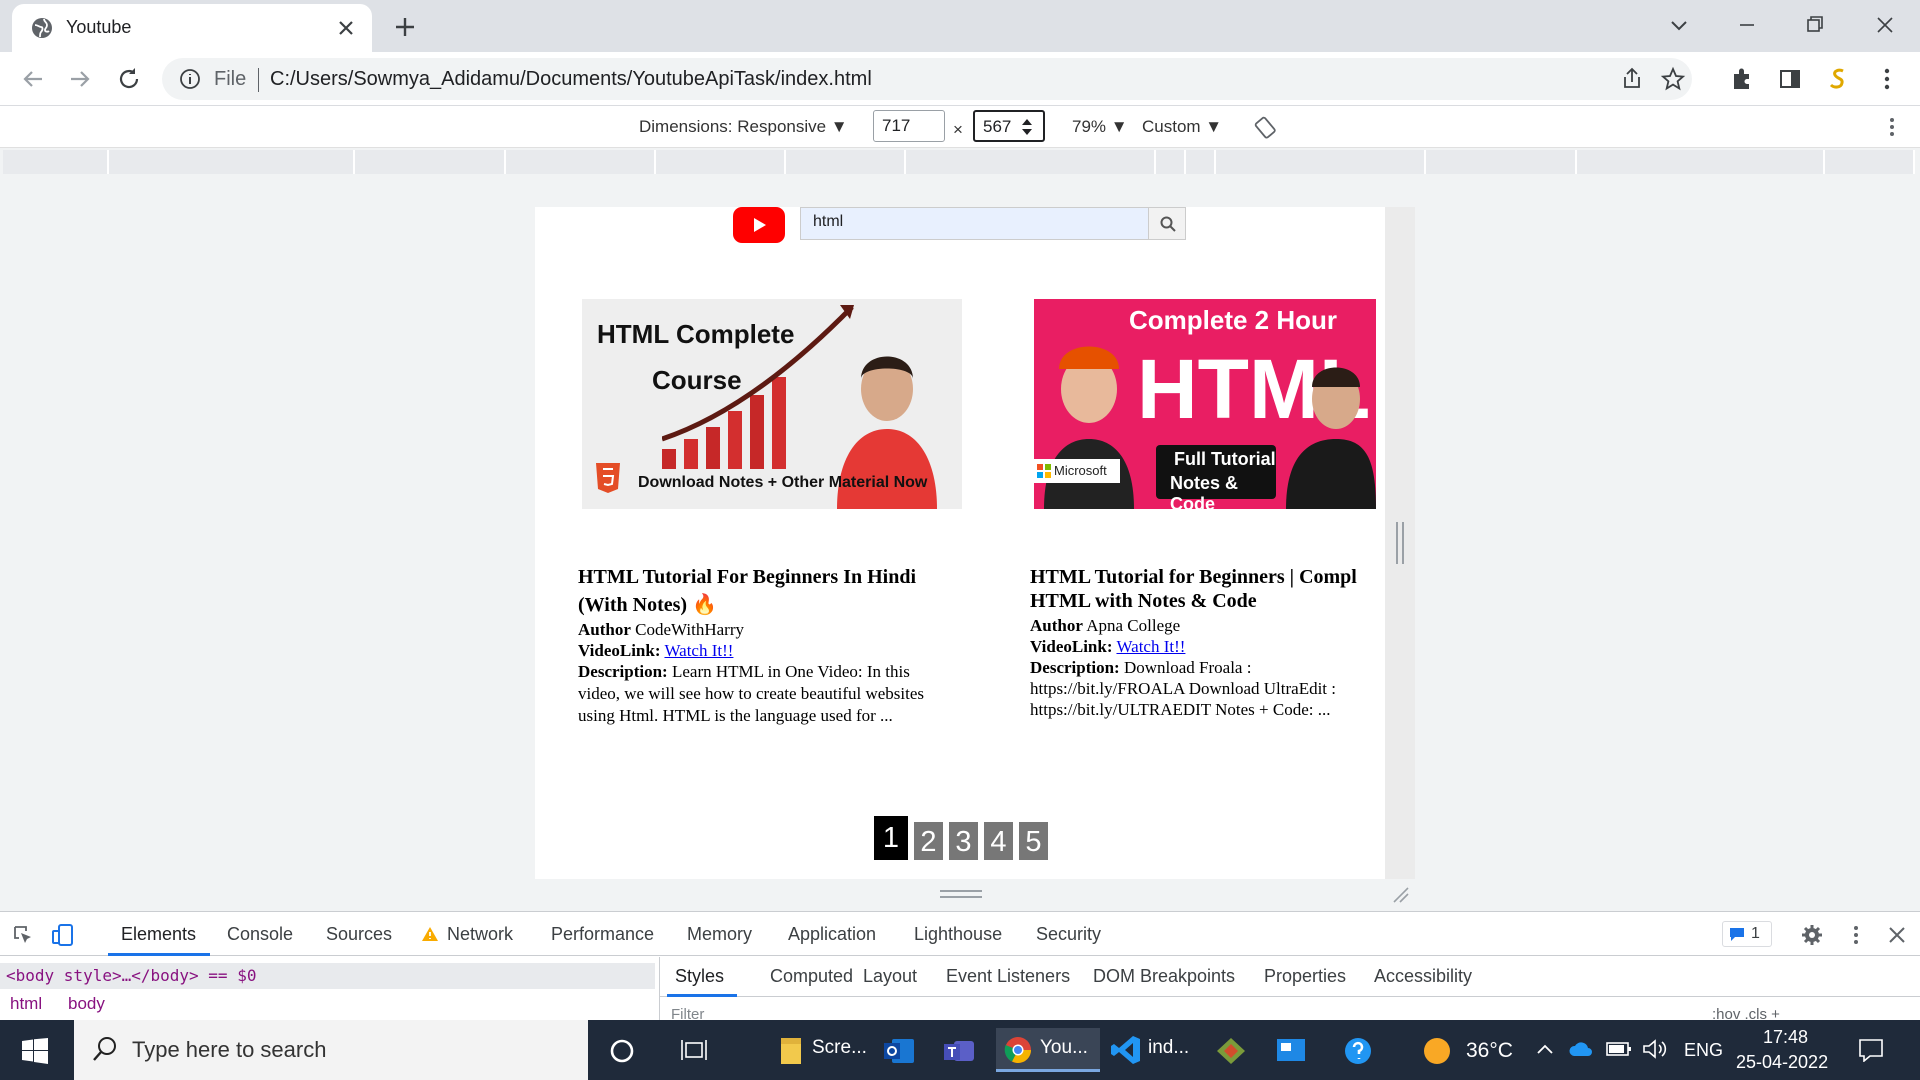 The width and height of the screenshot is (1920, 1080). I want to click on media-query-ruler, so click(959, 162).